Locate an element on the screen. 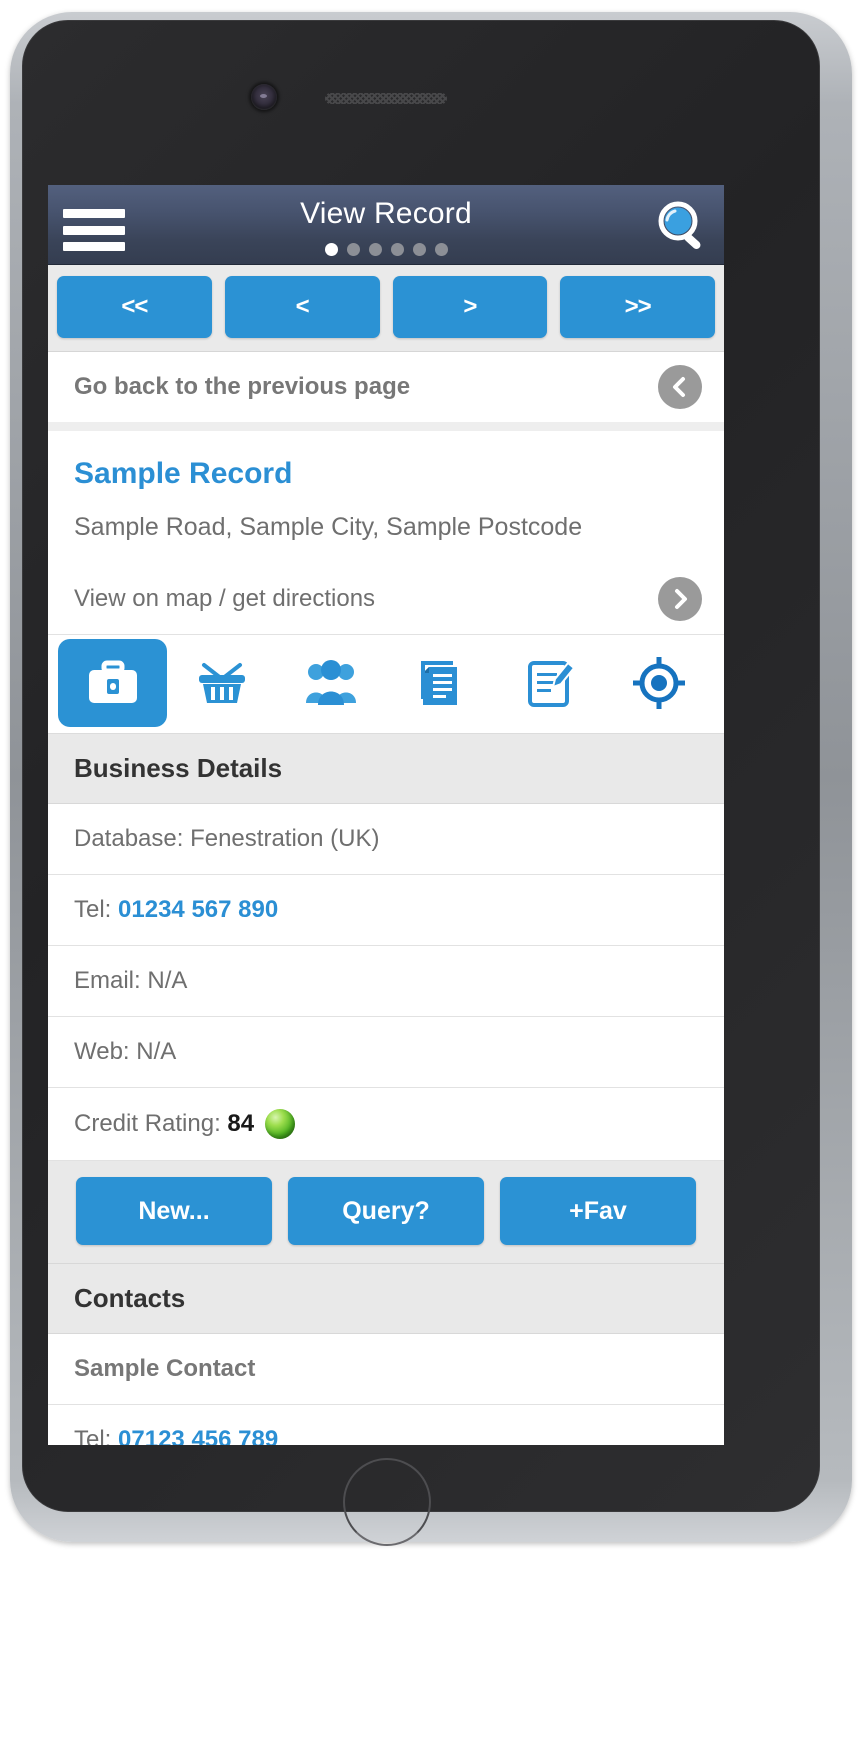 This screenshot has height=1754, width=862. earpiece-speaker is located at coordinates (386, 98).